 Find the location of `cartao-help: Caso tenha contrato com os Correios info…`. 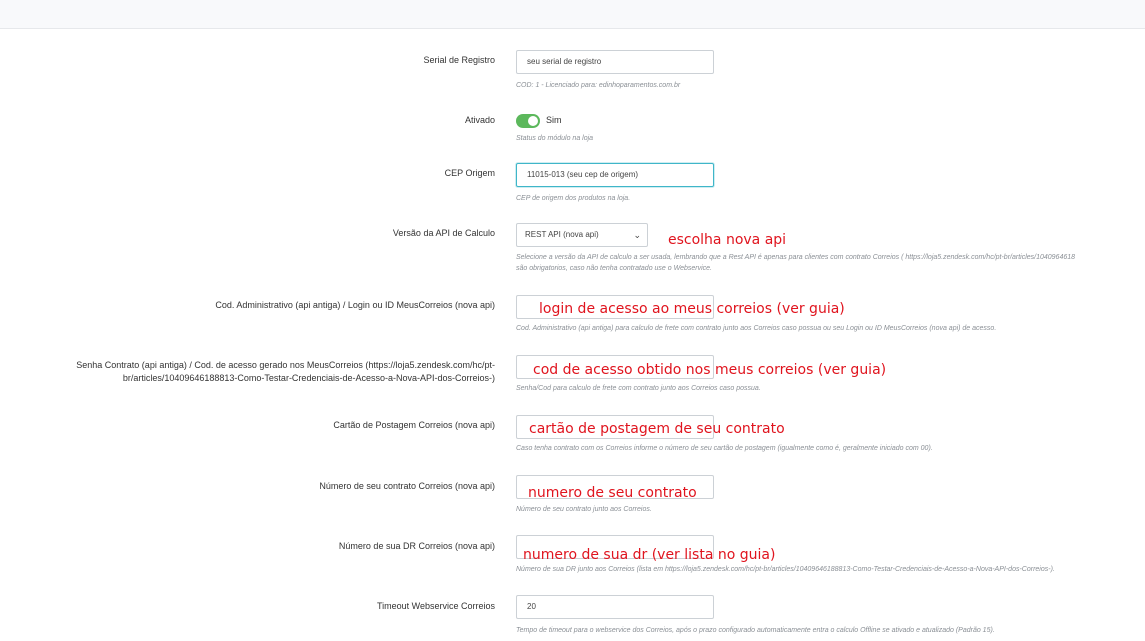

cartao-help: Caso tenha contrato com os Correios info… is located at coordinates (724, 448).